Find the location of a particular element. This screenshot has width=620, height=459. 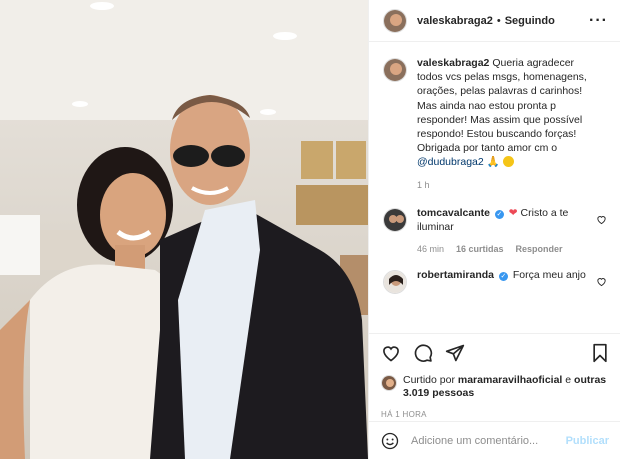

comment-time: 46 min is located at coordinates (430, 249).